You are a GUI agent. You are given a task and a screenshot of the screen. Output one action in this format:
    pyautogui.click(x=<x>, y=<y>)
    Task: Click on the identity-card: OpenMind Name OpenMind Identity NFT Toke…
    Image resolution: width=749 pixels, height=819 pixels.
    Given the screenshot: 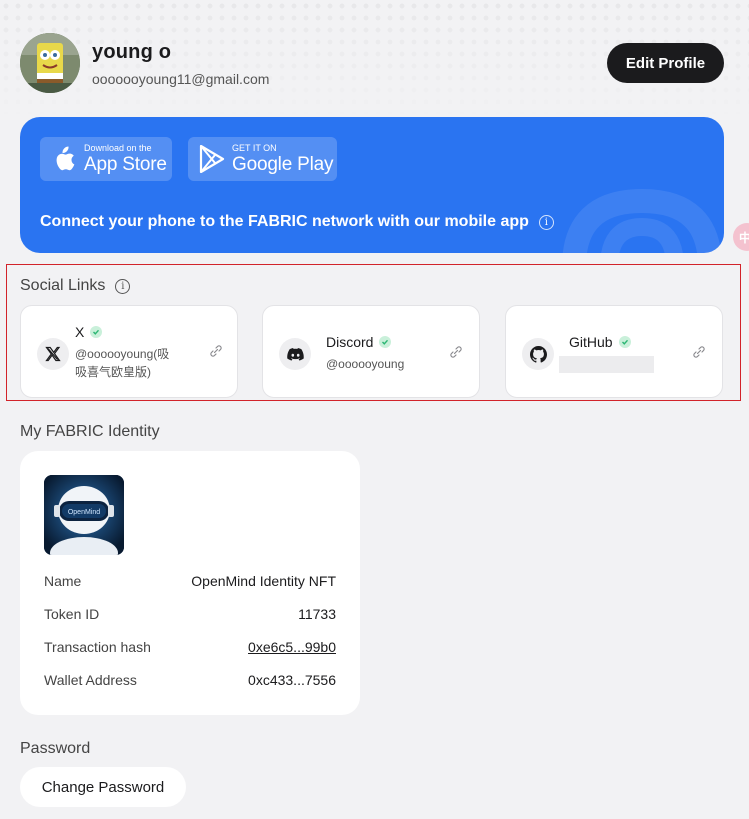 What is the action you would take?
    pyautogui.click(x=190, y=583)
    